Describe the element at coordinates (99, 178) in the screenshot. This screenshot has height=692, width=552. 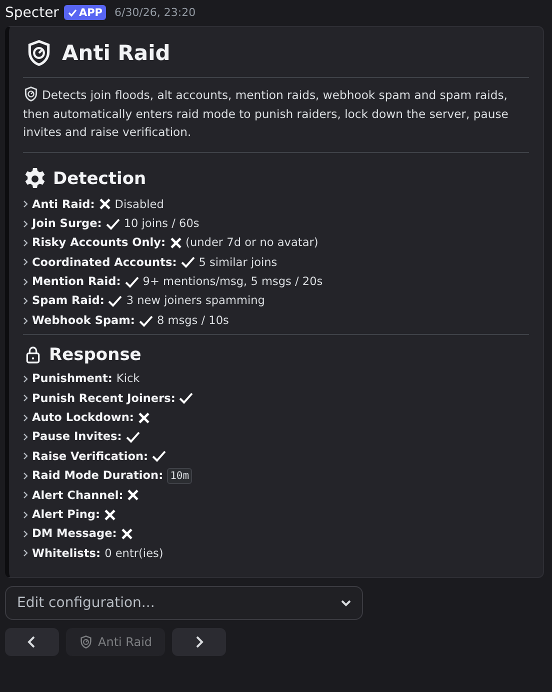
I see `section-heading: Detection` at that location.